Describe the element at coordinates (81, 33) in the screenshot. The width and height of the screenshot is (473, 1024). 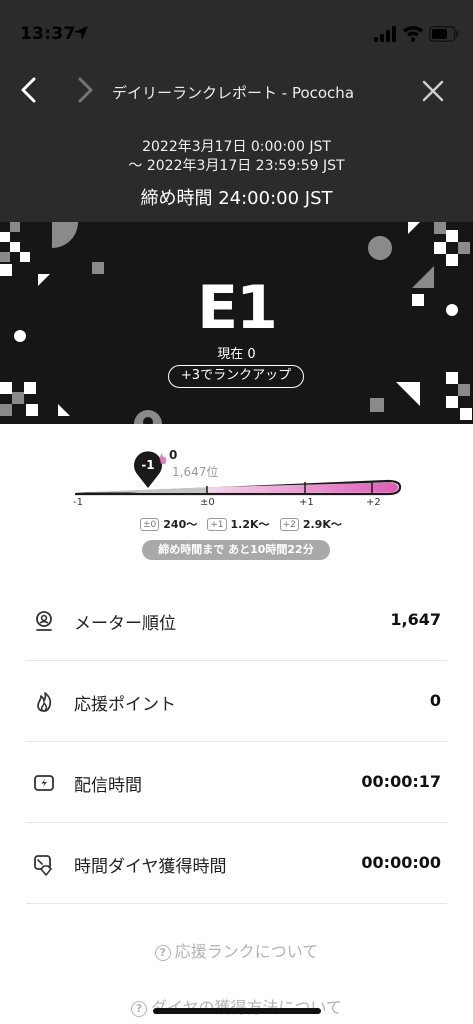
I see `location-icon` at that location.